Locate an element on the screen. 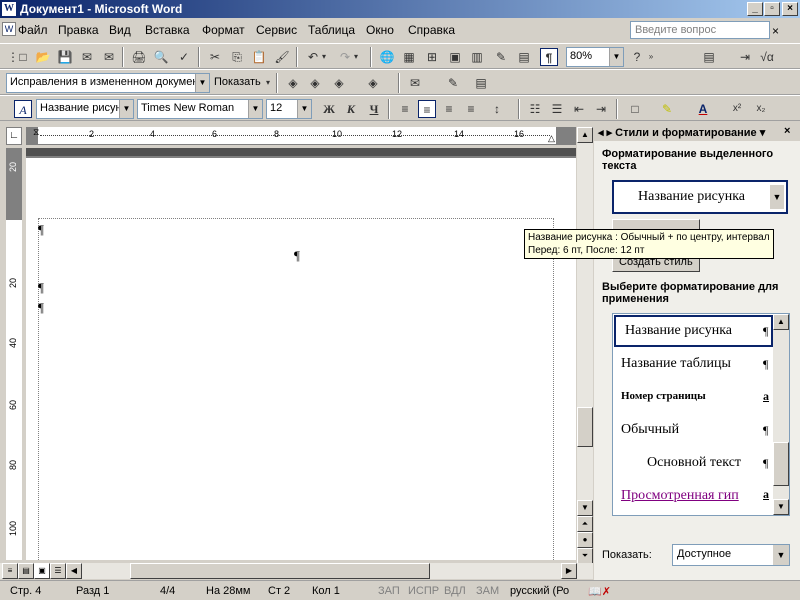 This screenshot has height=600, width=800. scroll-right-icon: ▶ is located at coordinates (569, 571).